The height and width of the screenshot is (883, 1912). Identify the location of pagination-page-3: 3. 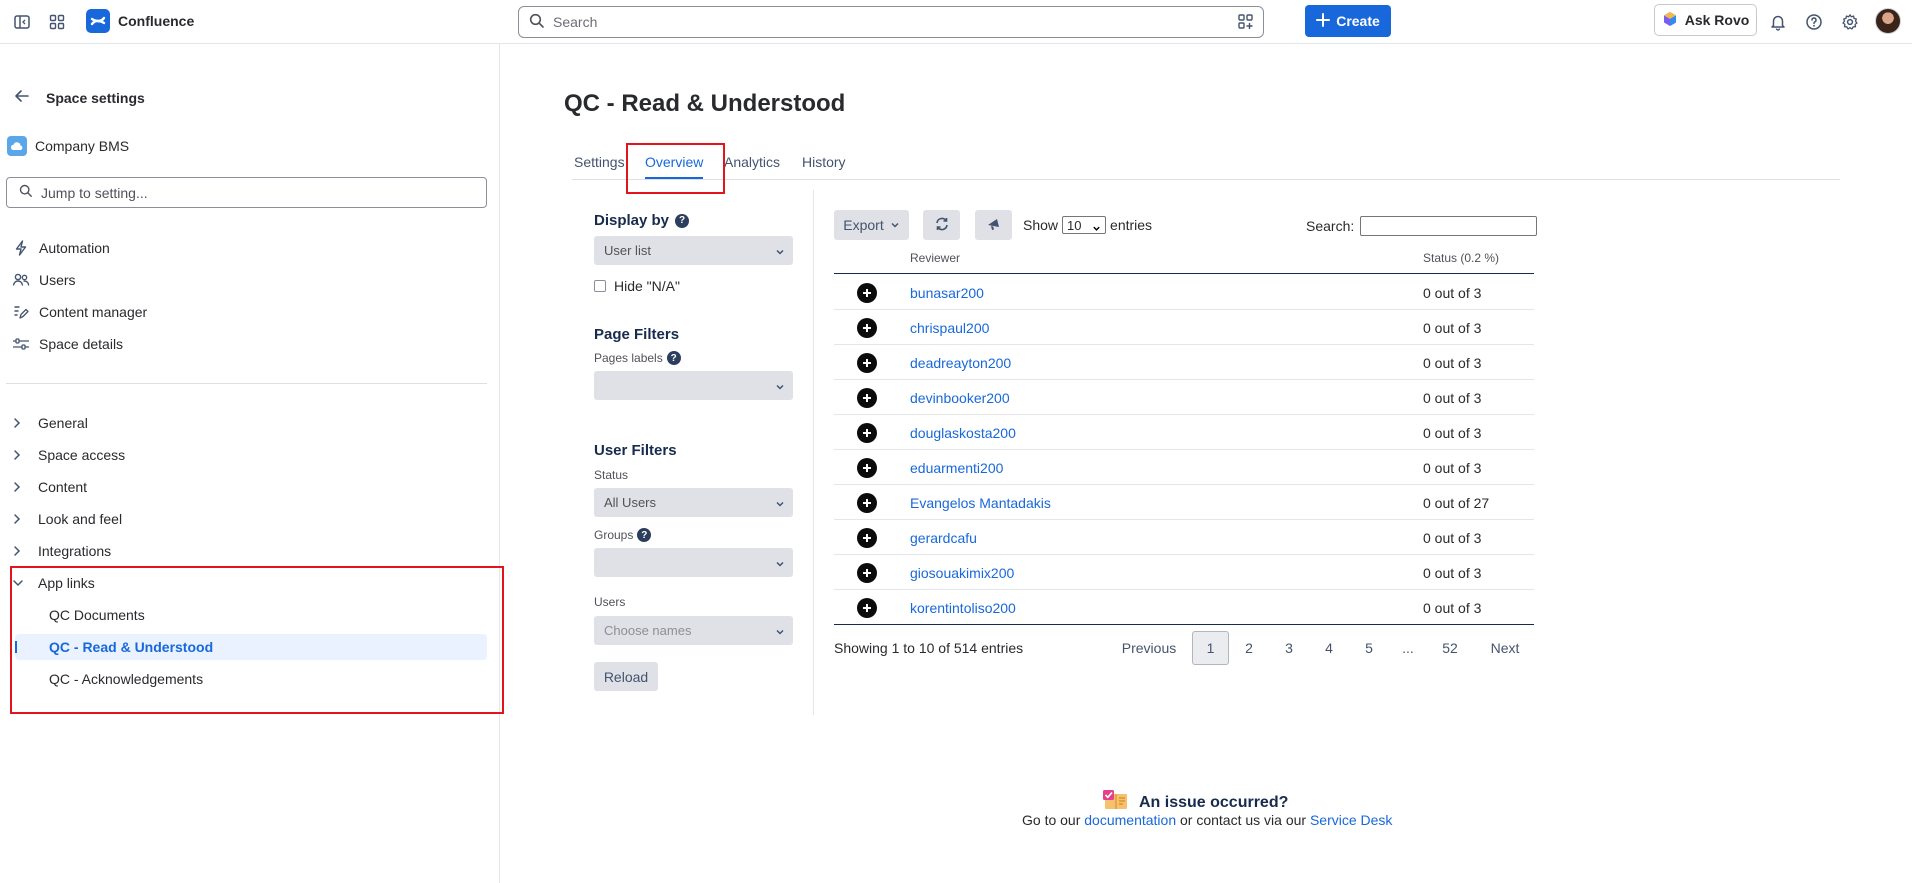
(1289, 648).